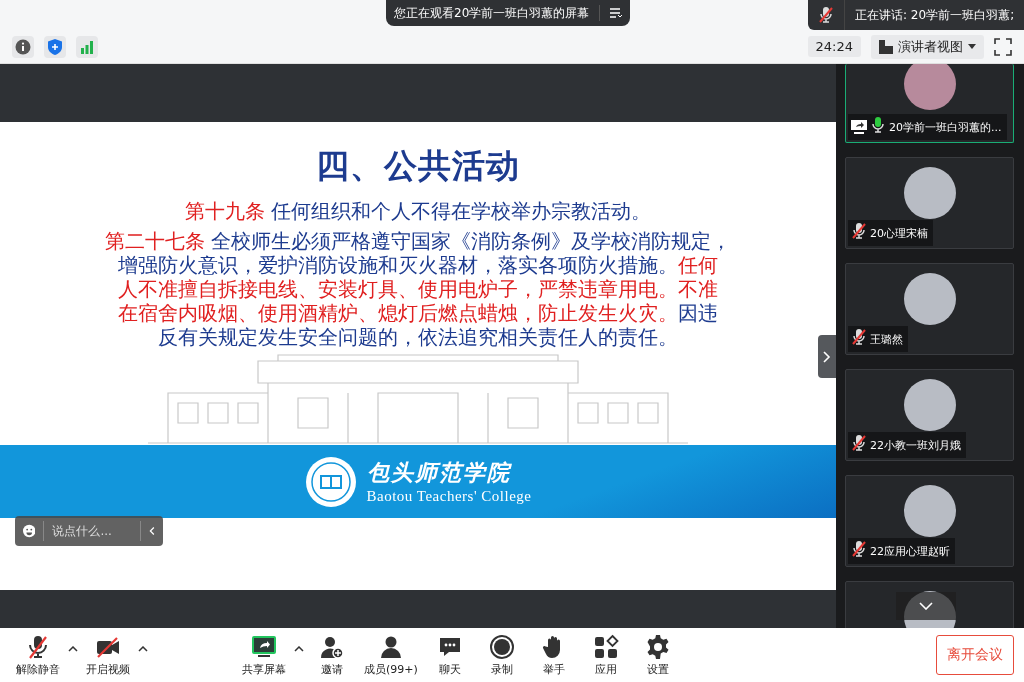 The height and width of the screenshot is (682, 1024). Describe the element at coordinates (886, 46) in the screenshot. I see `layout-icon` at that location.